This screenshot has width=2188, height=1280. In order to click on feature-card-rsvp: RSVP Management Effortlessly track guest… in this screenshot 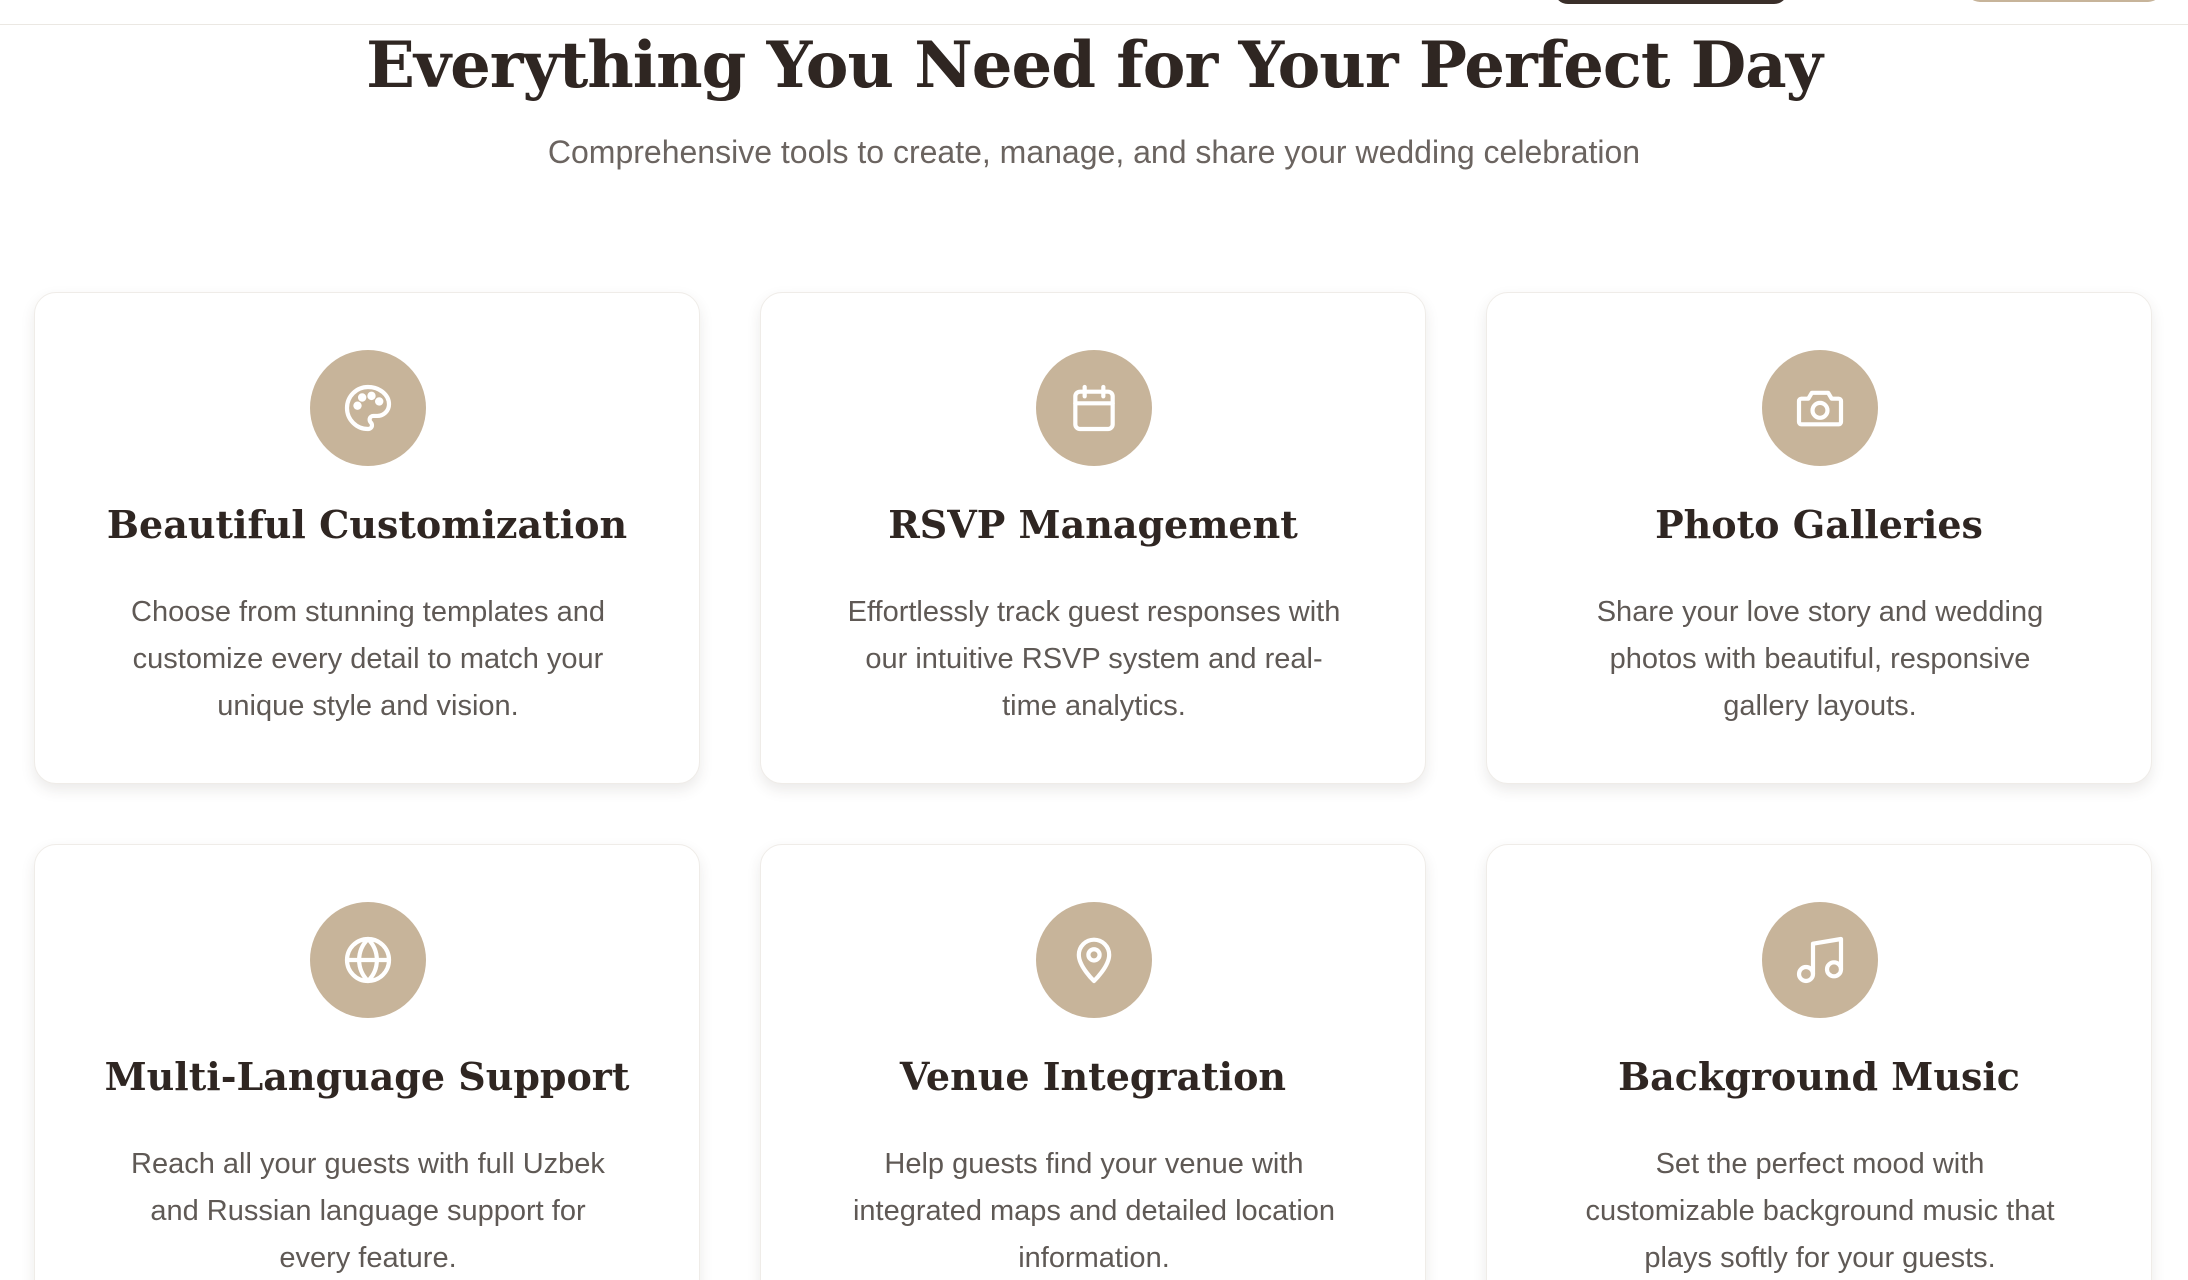, I will do `click(1093, 538)`.